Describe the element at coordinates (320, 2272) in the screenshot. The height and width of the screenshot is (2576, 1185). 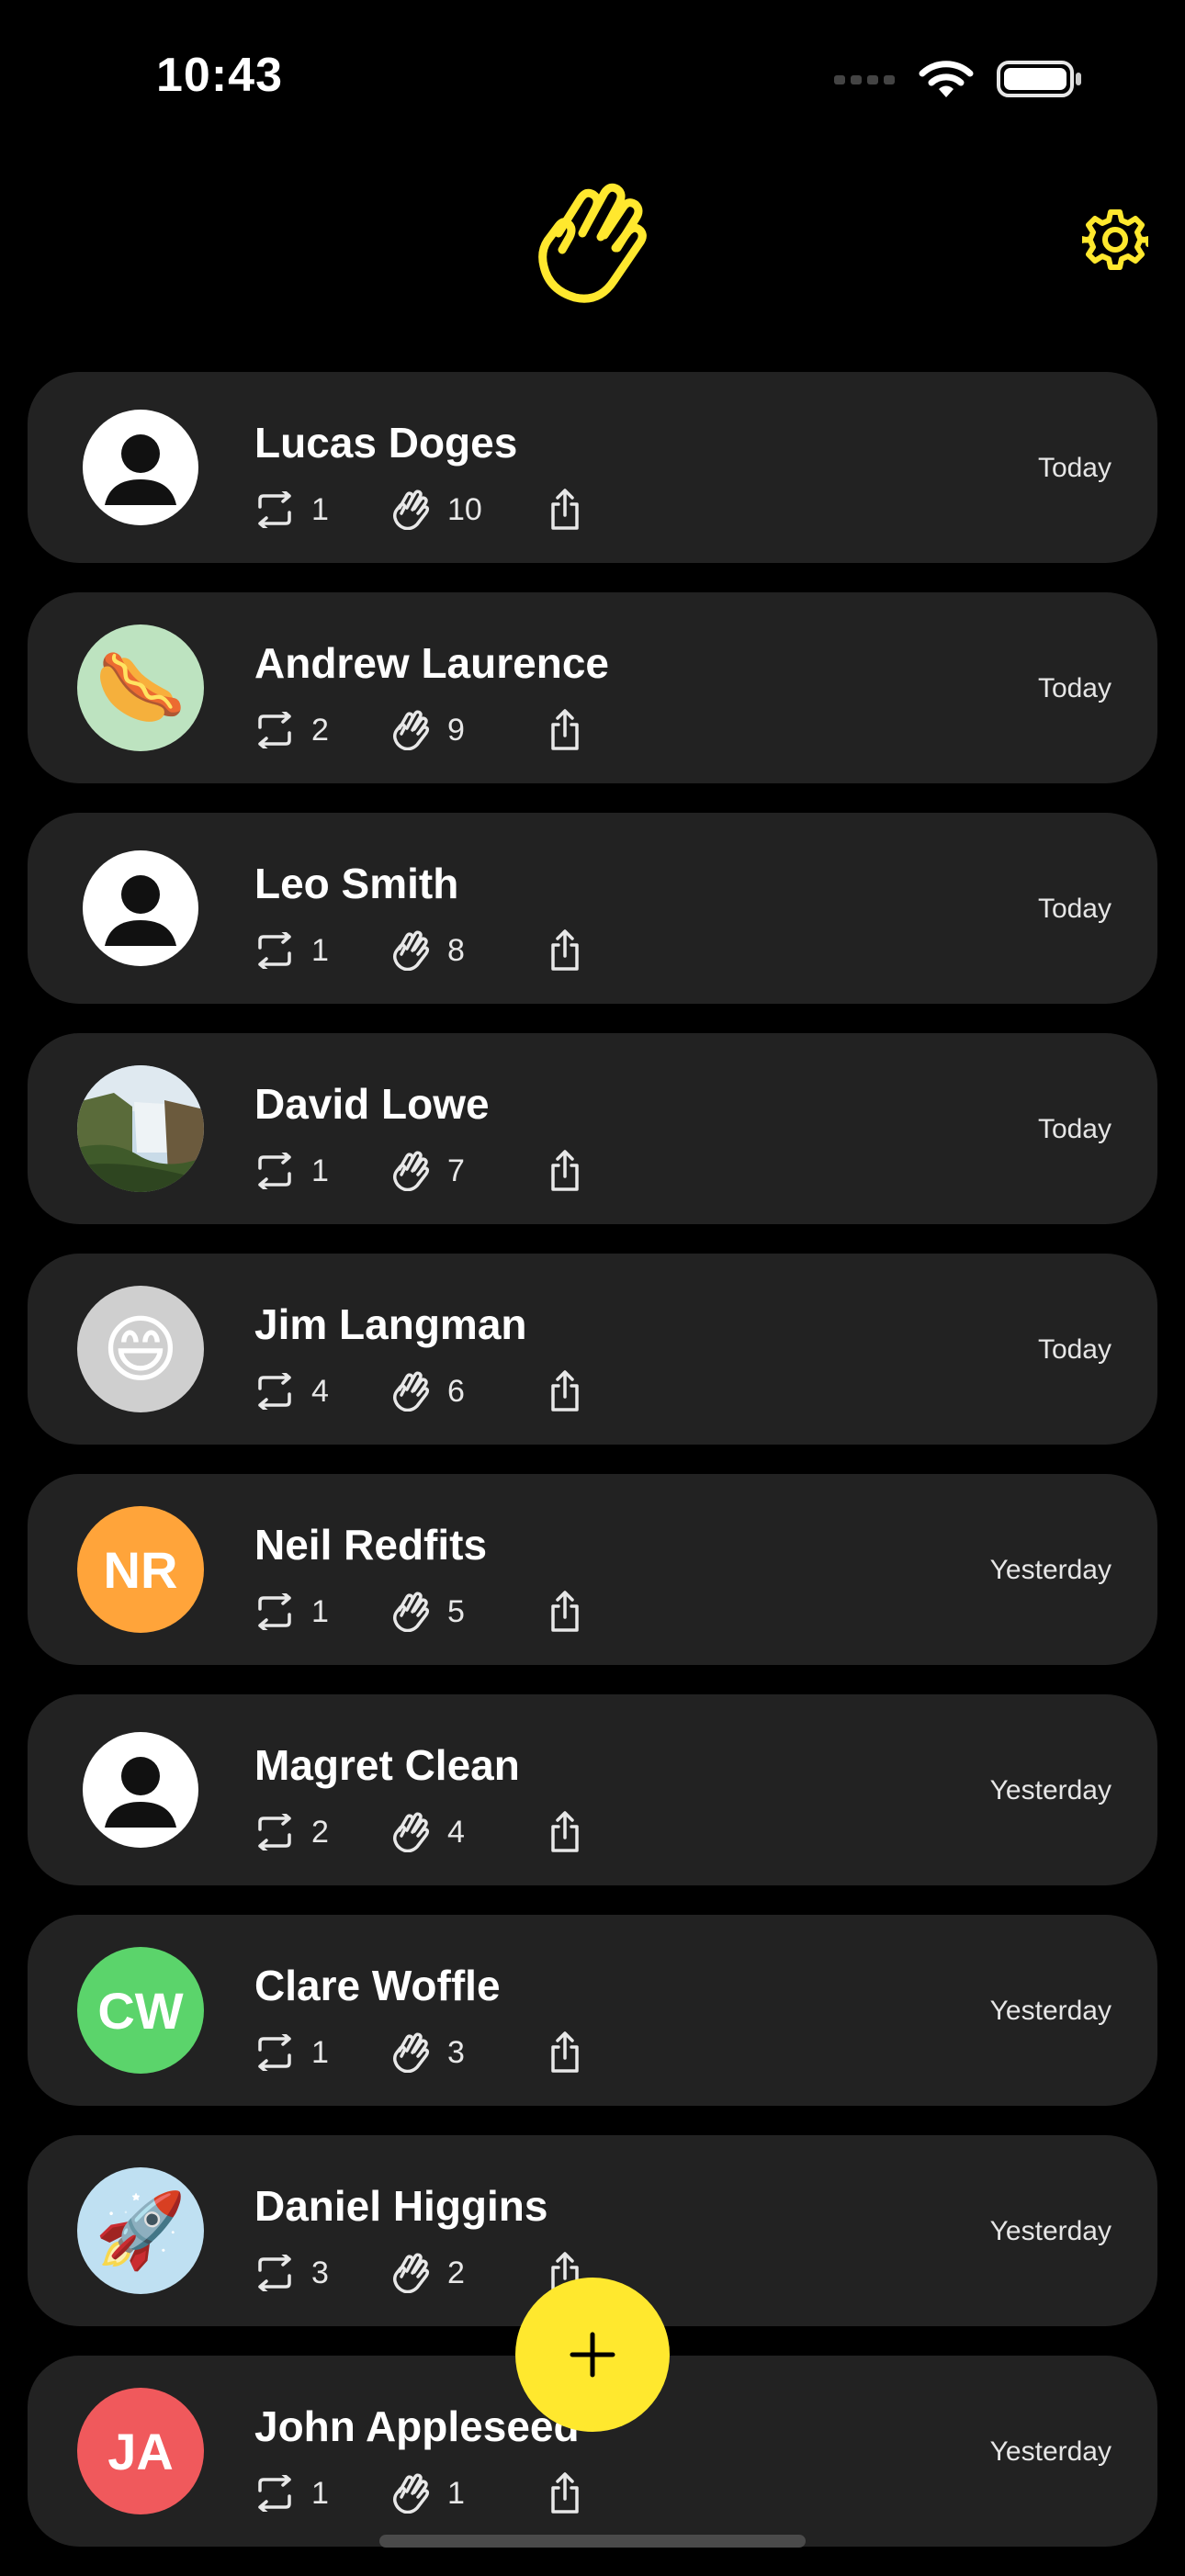
I see `repost-count: 3` at that location.